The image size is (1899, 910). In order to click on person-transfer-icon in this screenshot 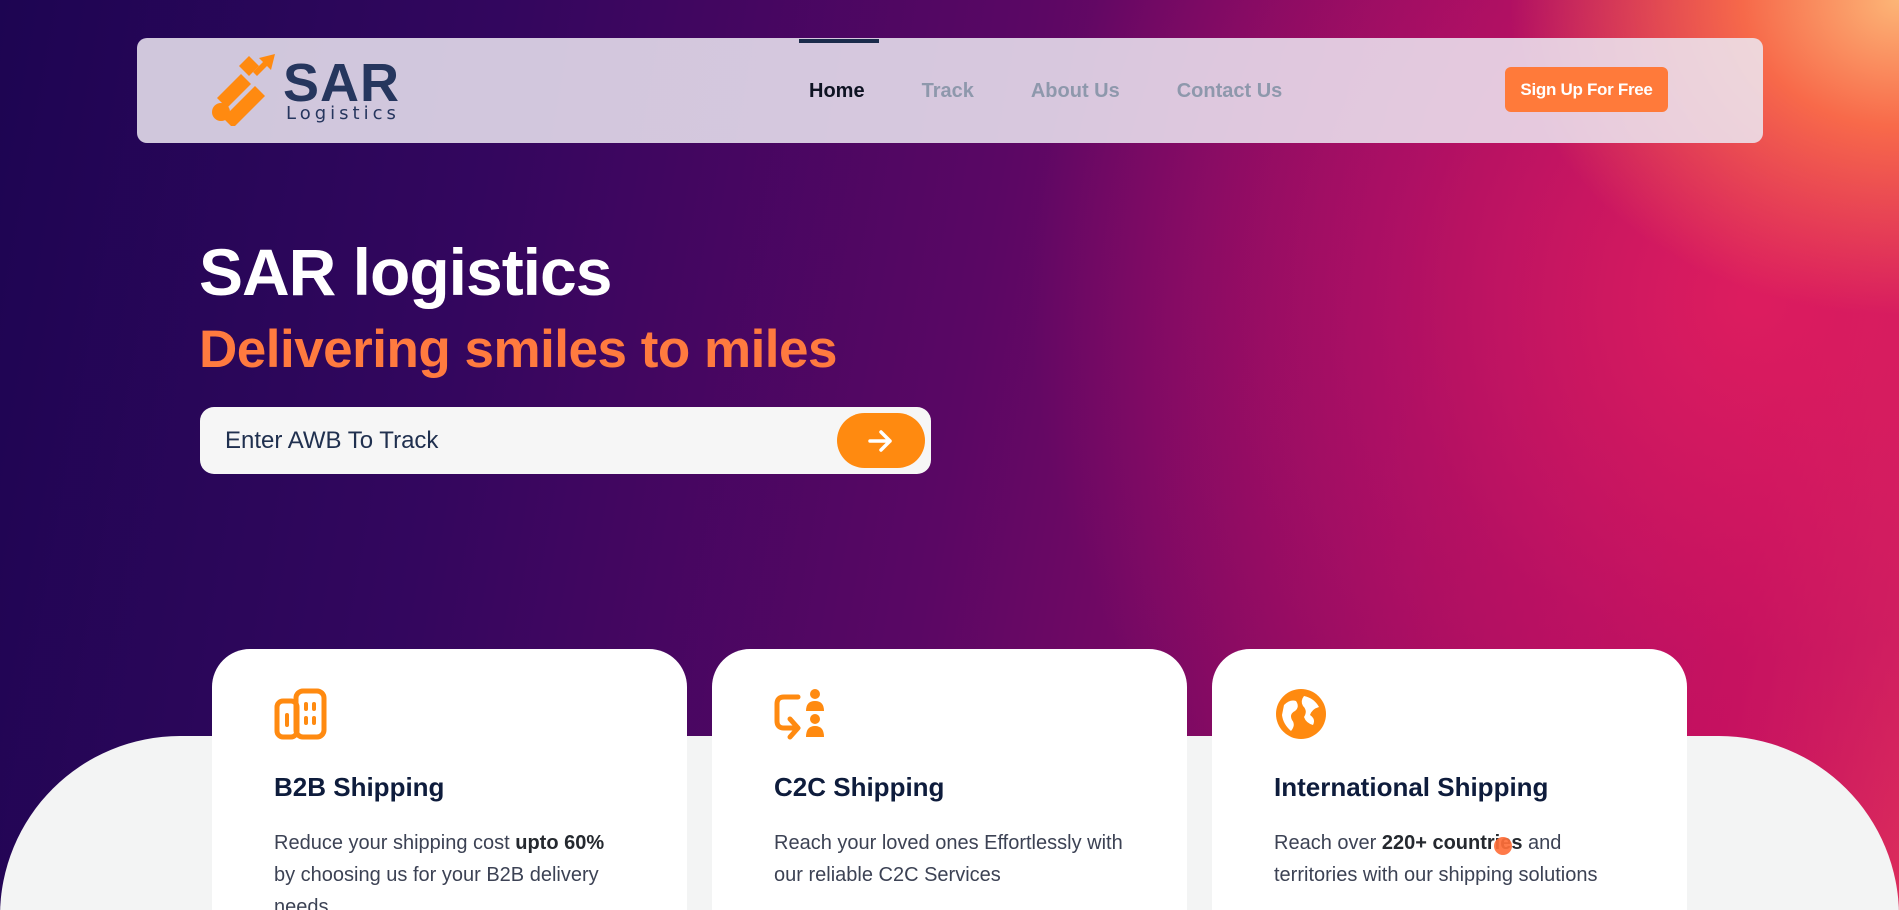, I will do `click(799, 714)`.